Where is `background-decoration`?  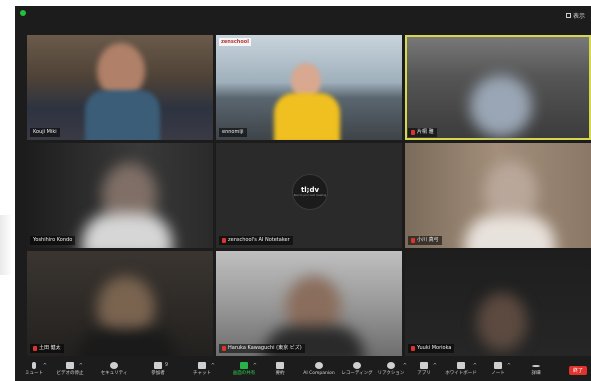 background-decoration is located at coordinates (6, 245).